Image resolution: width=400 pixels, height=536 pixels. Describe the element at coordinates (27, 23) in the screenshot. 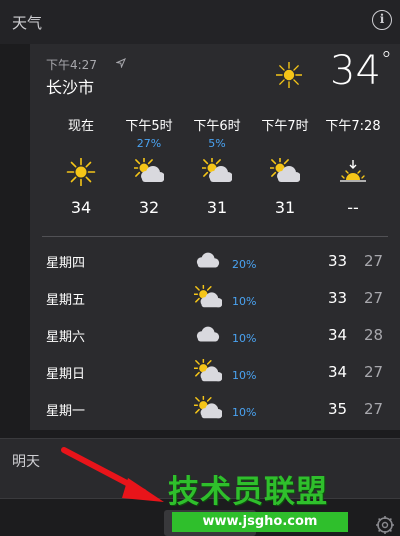

I see `widget-title: 天气` at that location.